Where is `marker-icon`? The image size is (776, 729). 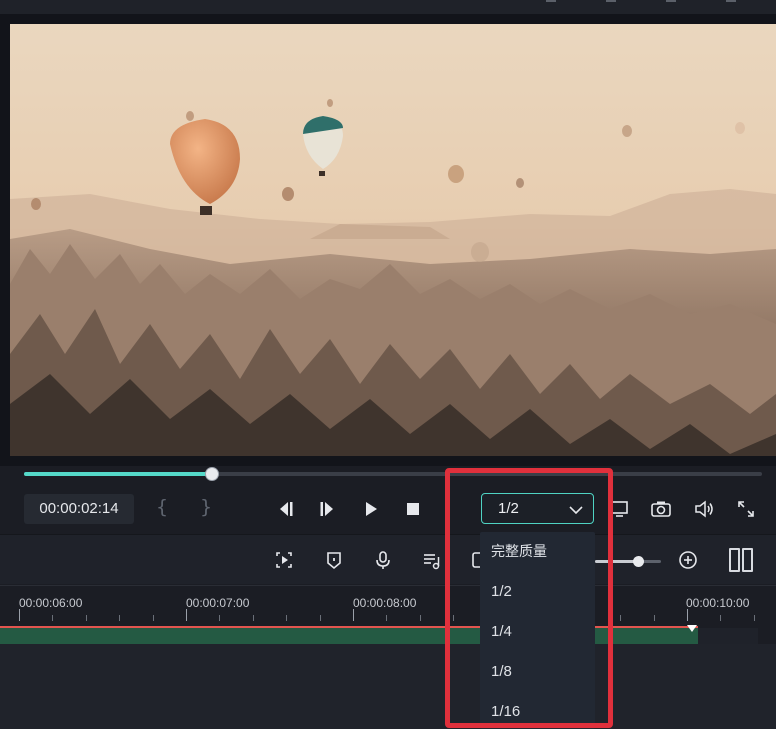 marker-icon is located at coordinates (334, 560).